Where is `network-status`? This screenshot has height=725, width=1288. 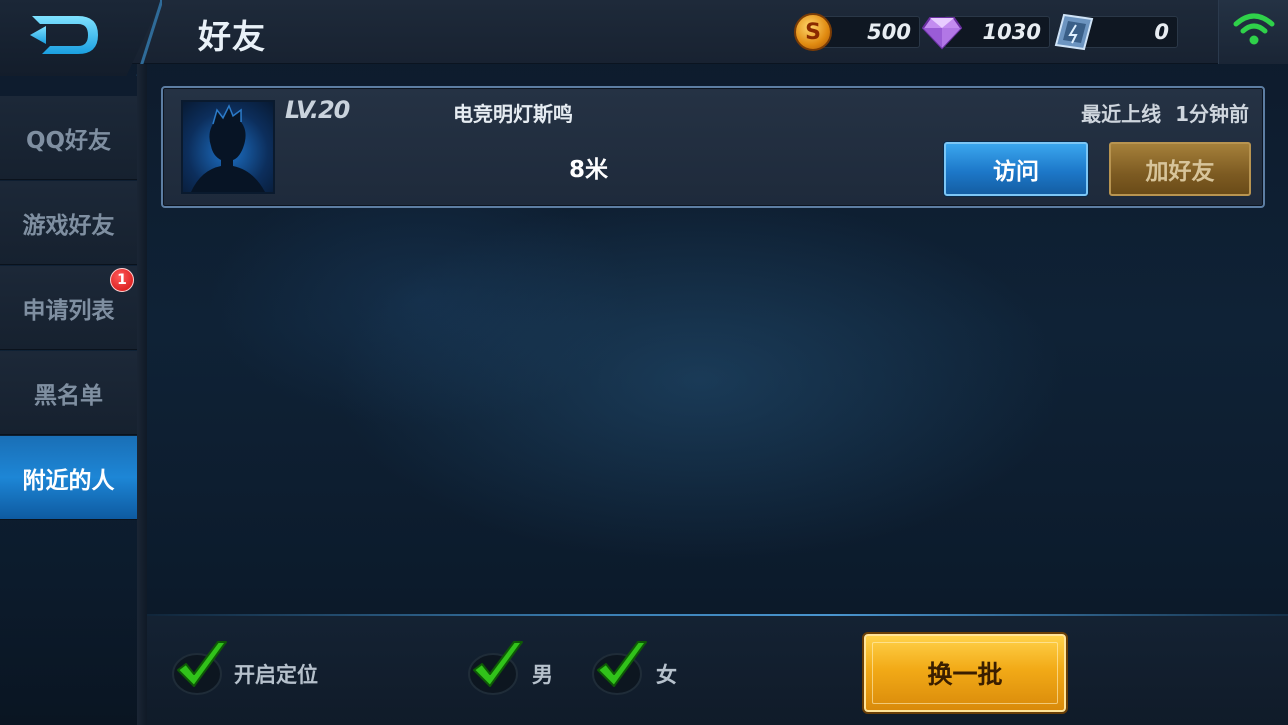 network-status is located at coordinates (1253, 32).